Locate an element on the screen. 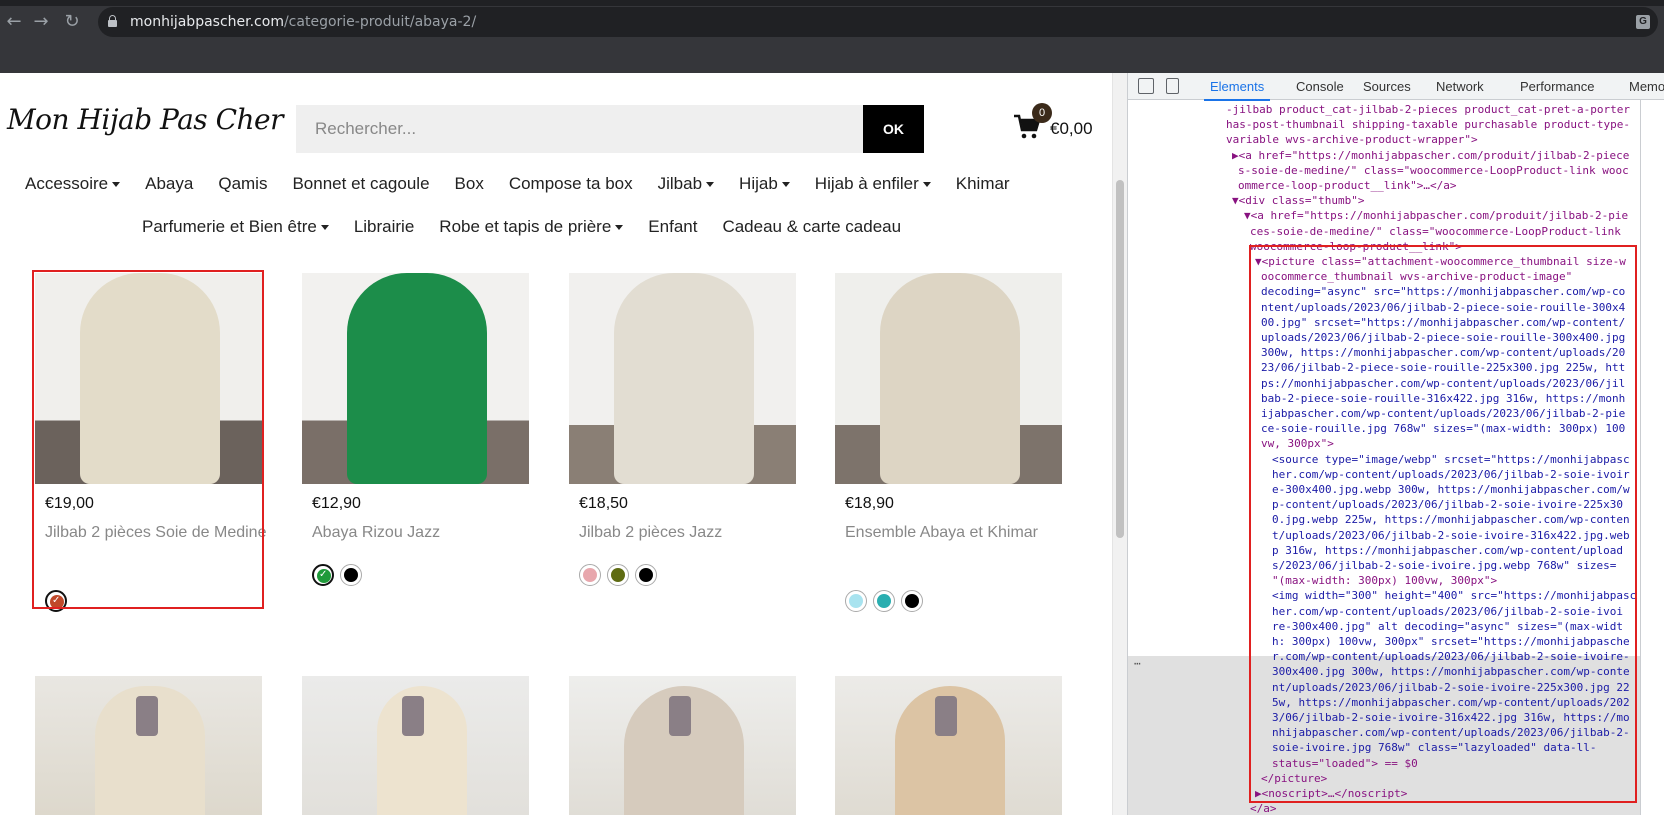 The height and width of the screenshot is (815, 1664). page-scrollbar is located at coordinates (1119, 444).